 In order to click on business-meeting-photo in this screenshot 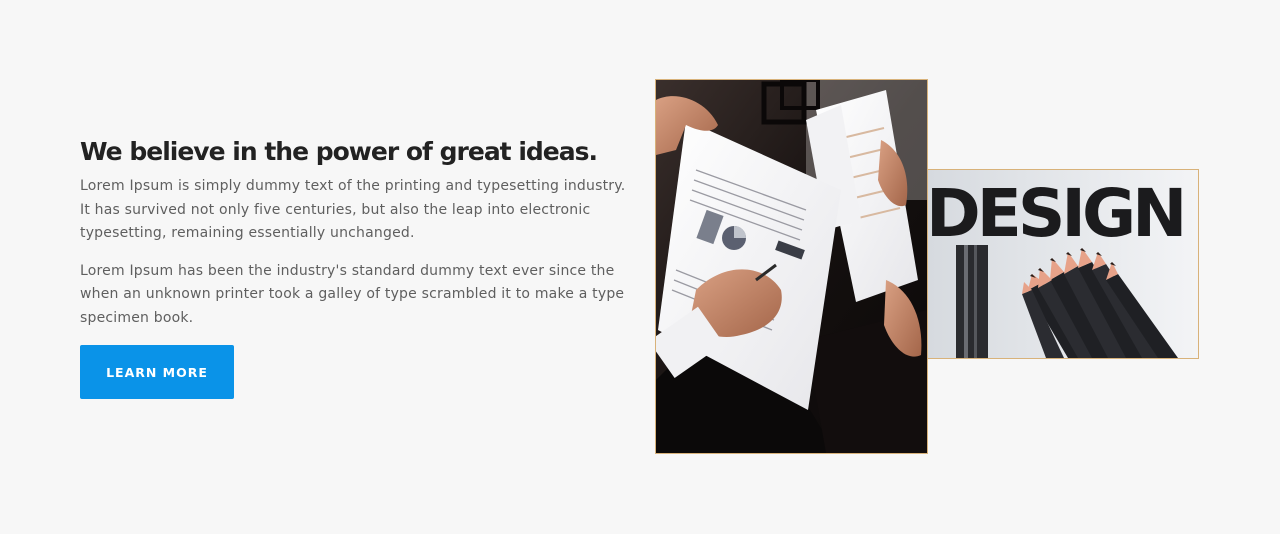, I will do `click(791, 266)`.